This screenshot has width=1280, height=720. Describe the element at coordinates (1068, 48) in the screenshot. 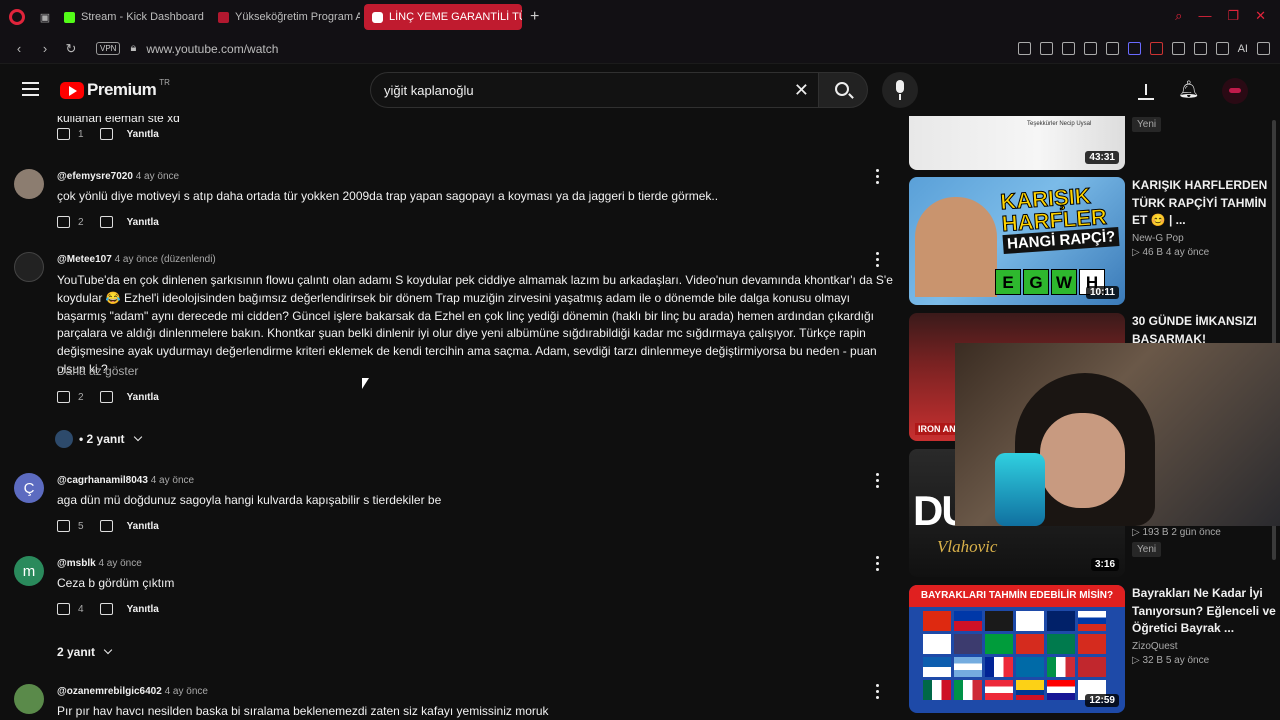

I see `shield-icon` at that location.